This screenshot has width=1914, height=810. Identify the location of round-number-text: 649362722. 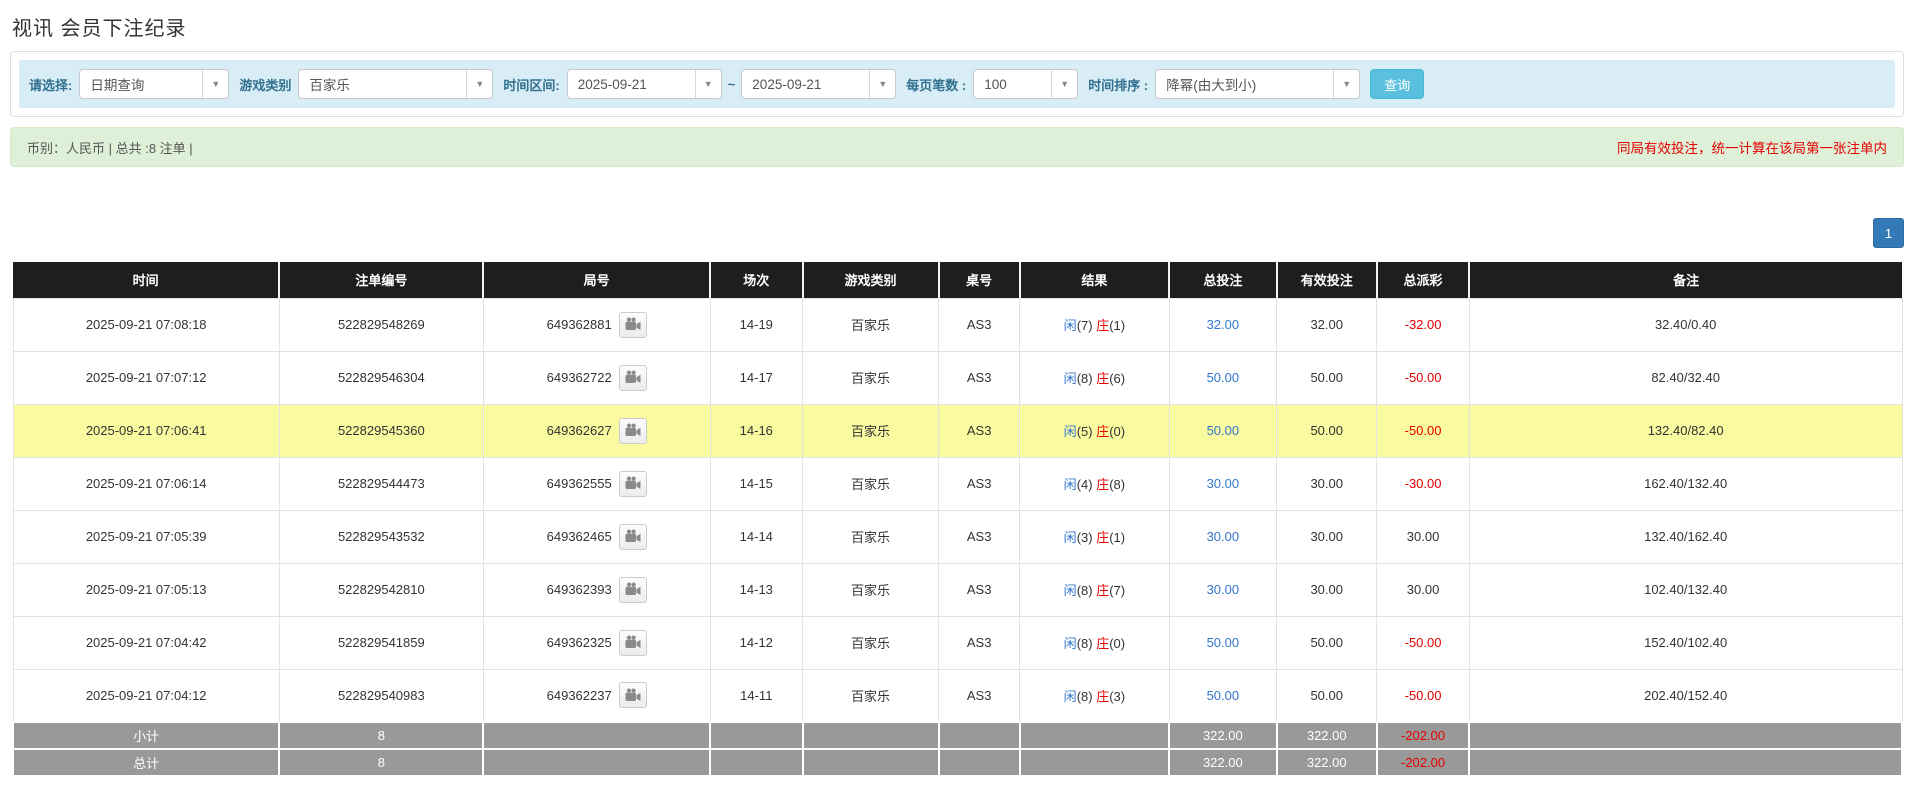
(579, 377).